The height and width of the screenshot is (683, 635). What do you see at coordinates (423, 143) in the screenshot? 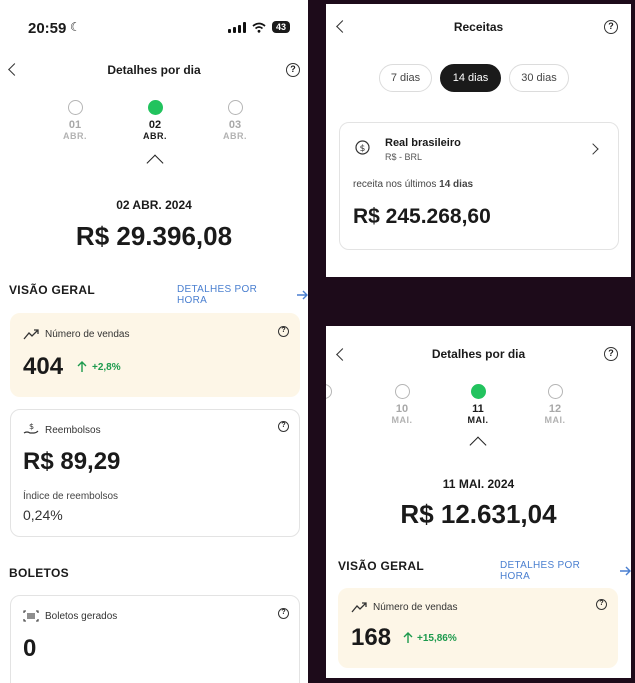
I see `currency-name: Real brasileiro` at bounding box center [423, 143].